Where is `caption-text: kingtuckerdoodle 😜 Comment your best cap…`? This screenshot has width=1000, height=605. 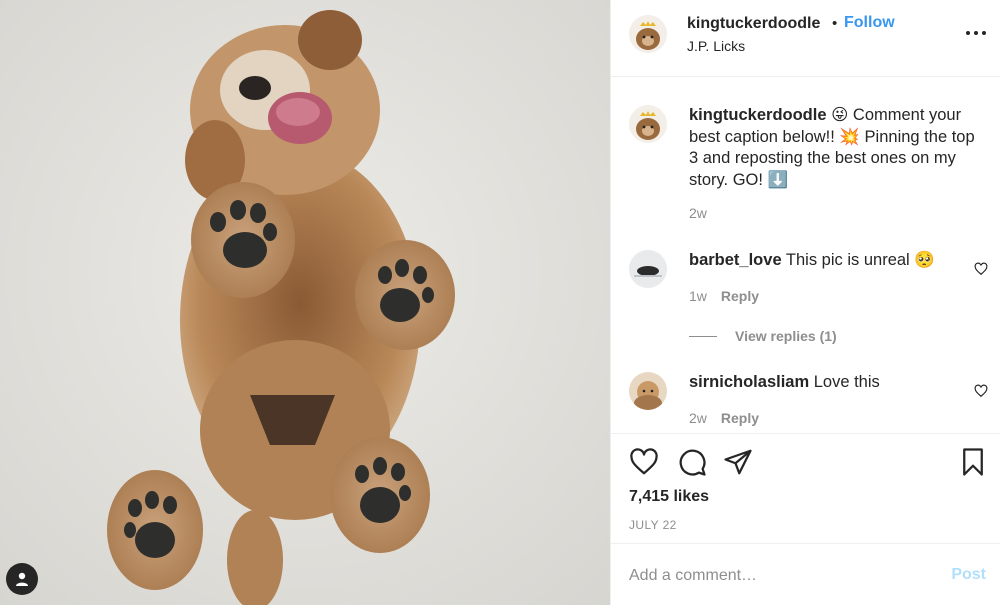
caption-text: kingtuckerdoodle 😜 Comment your best cap… is located at coordinates (838, 148).